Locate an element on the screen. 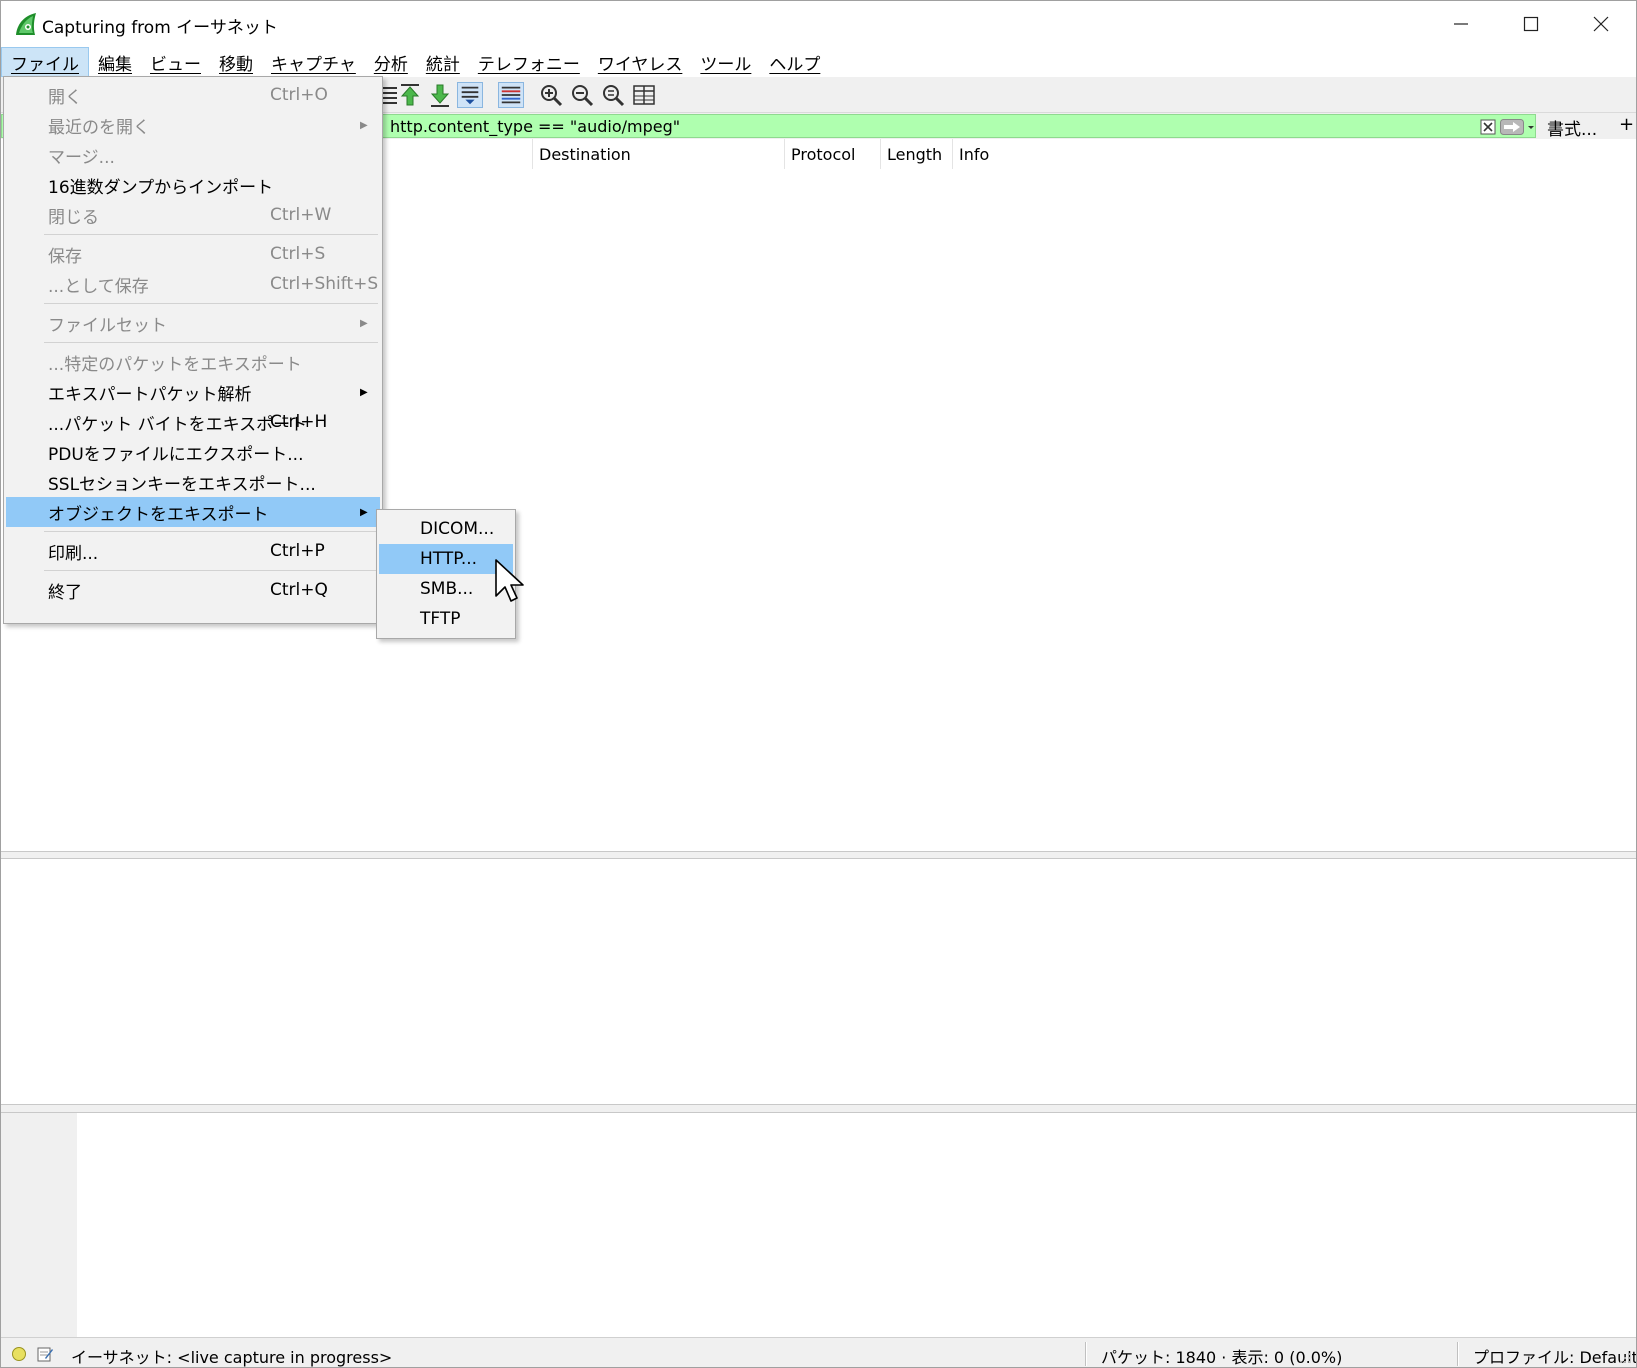 Image resolution: width=1637 pixels, height=1368 pixels. add-filter-button: + is located at coordinates (1626, 124).